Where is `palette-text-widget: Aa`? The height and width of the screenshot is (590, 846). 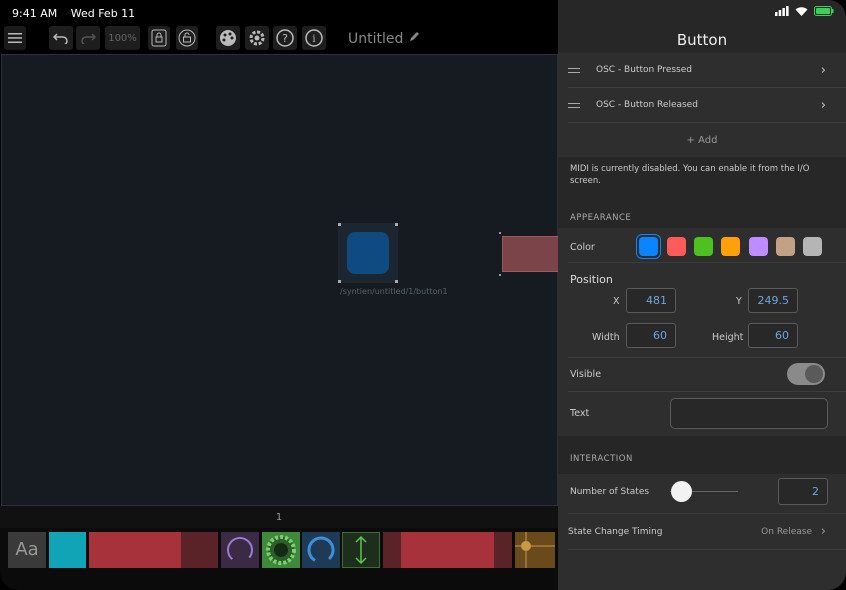 palette-text-widget: Aa is located at coordinates (27, 550).